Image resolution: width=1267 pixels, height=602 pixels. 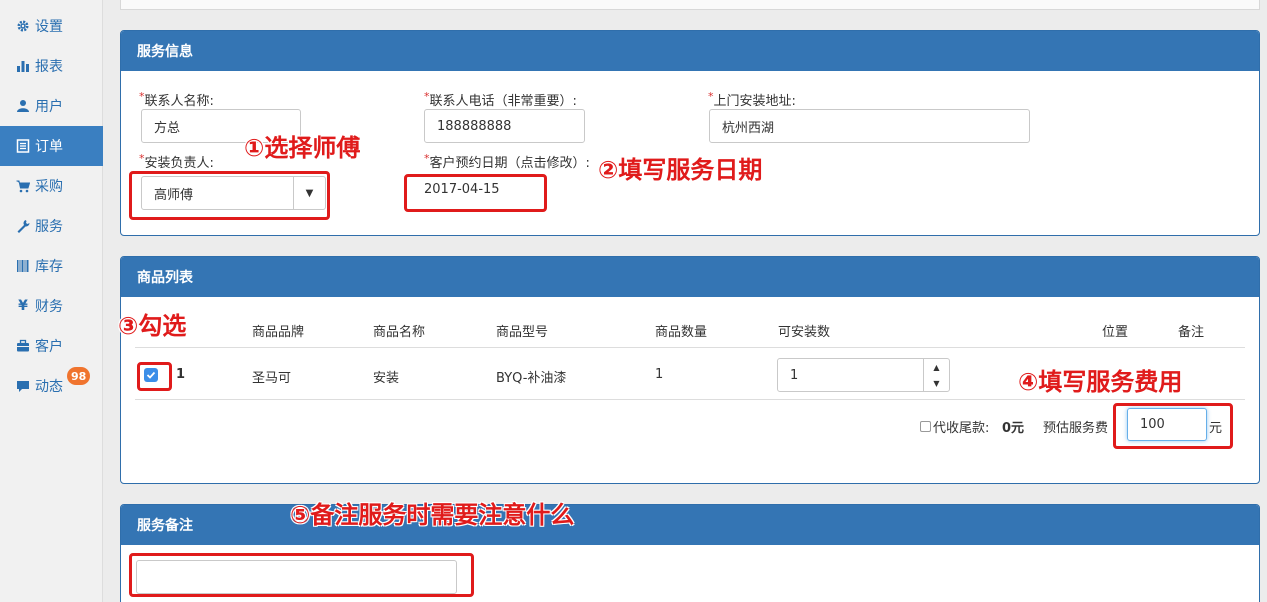 What do you see at coordinates (386, 378) in the screenshot?
I see `cell-name: 安装` at bounding box center [386, 378].